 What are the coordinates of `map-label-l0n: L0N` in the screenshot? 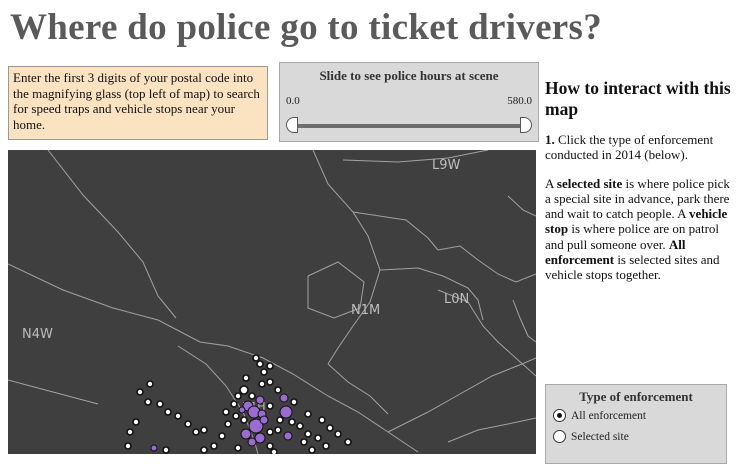 It's located at (456, 299).